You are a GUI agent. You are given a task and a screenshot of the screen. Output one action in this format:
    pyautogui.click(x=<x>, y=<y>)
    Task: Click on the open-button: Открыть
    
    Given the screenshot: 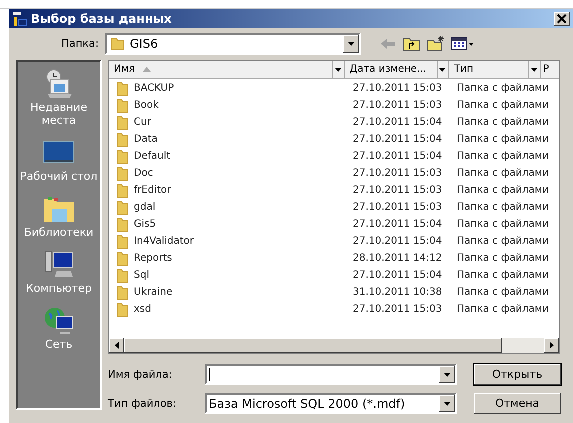 What is the action you would take?
    pyautogui.click(x=517, y=374)
    